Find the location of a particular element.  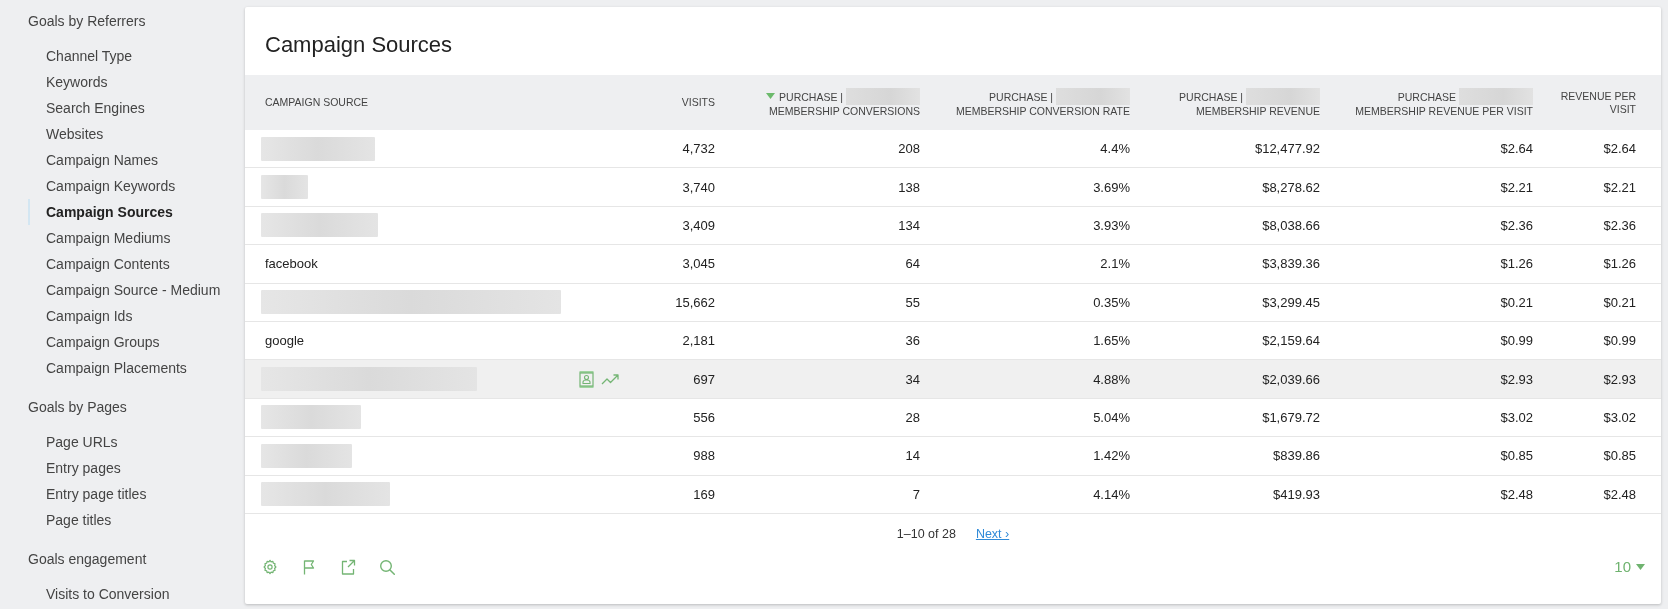

sidebar-item: Campaign Keywords is located at coordinates (102, 186).